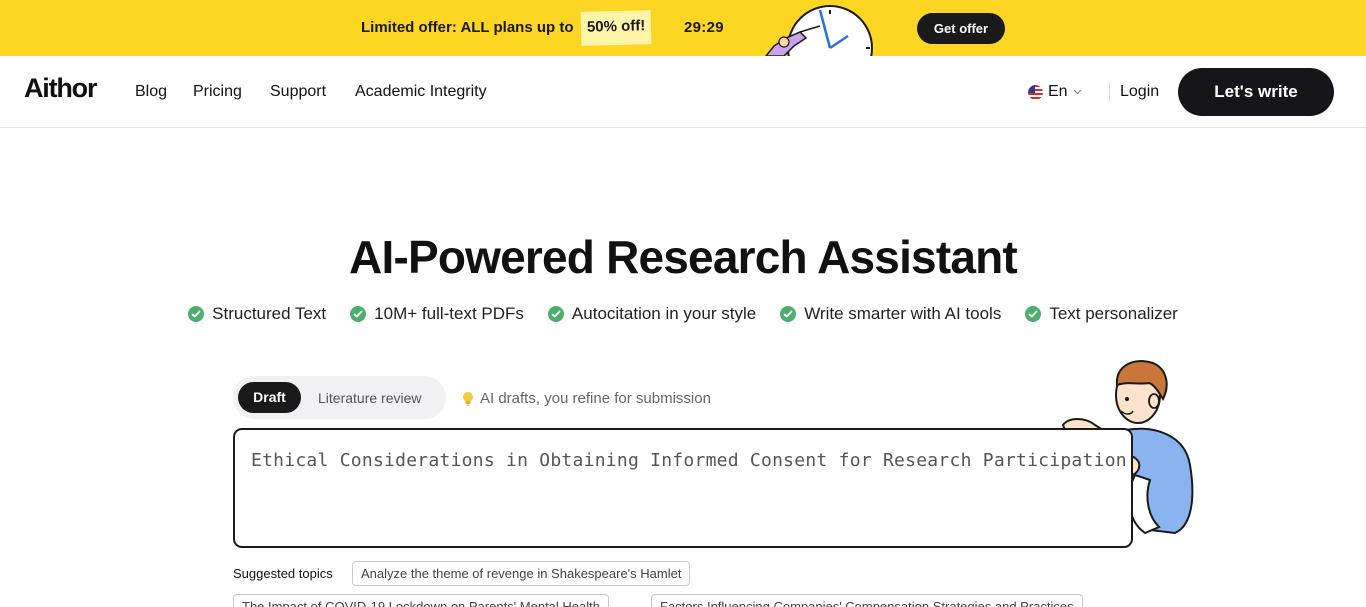  Describe the element at coordinates (1256, 92) in the screenshot. I see `lets-write-button: Let's write` at that location.